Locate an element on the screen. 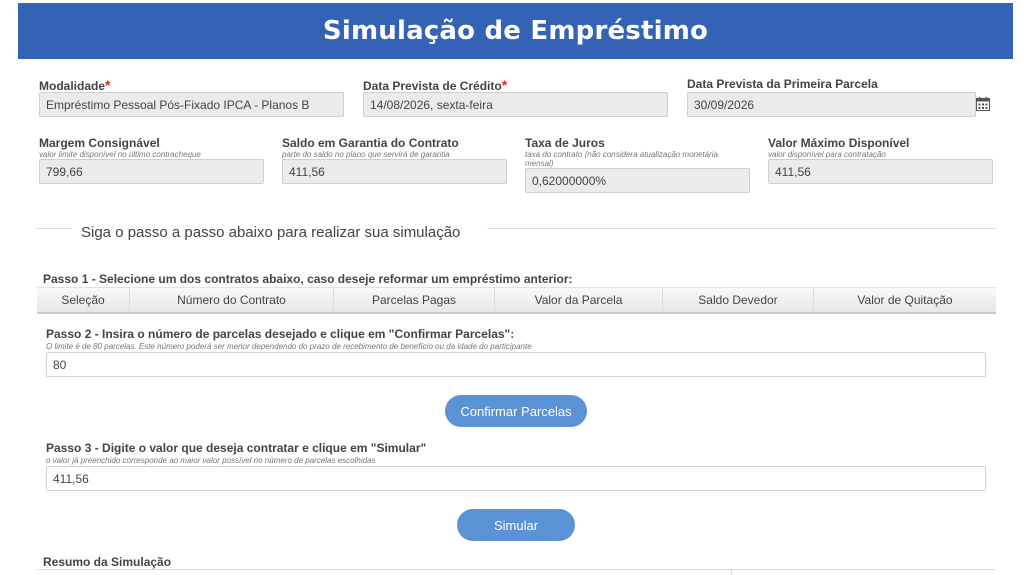  margem-label: Margem Consignável is located at coordinates (99, 143).